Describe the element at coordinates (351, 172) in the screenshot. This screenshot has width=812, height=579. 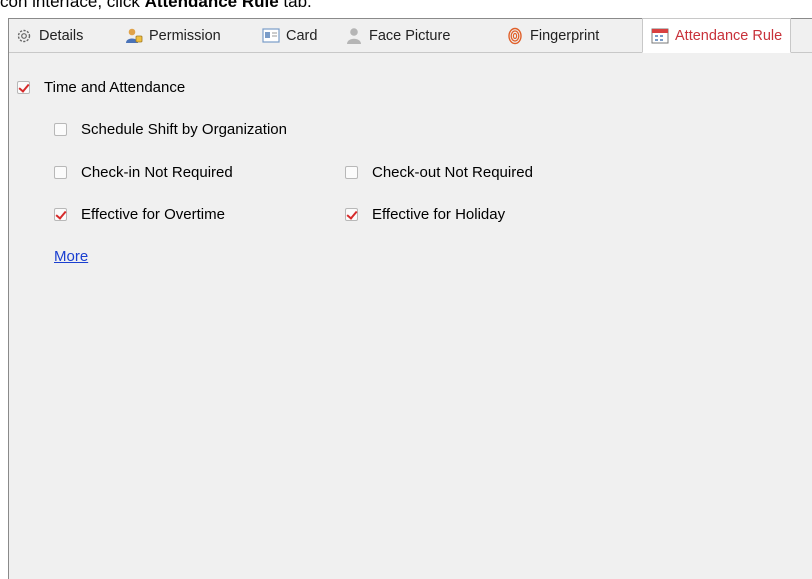
I see `checkout-not-required-checkbox` at that location.